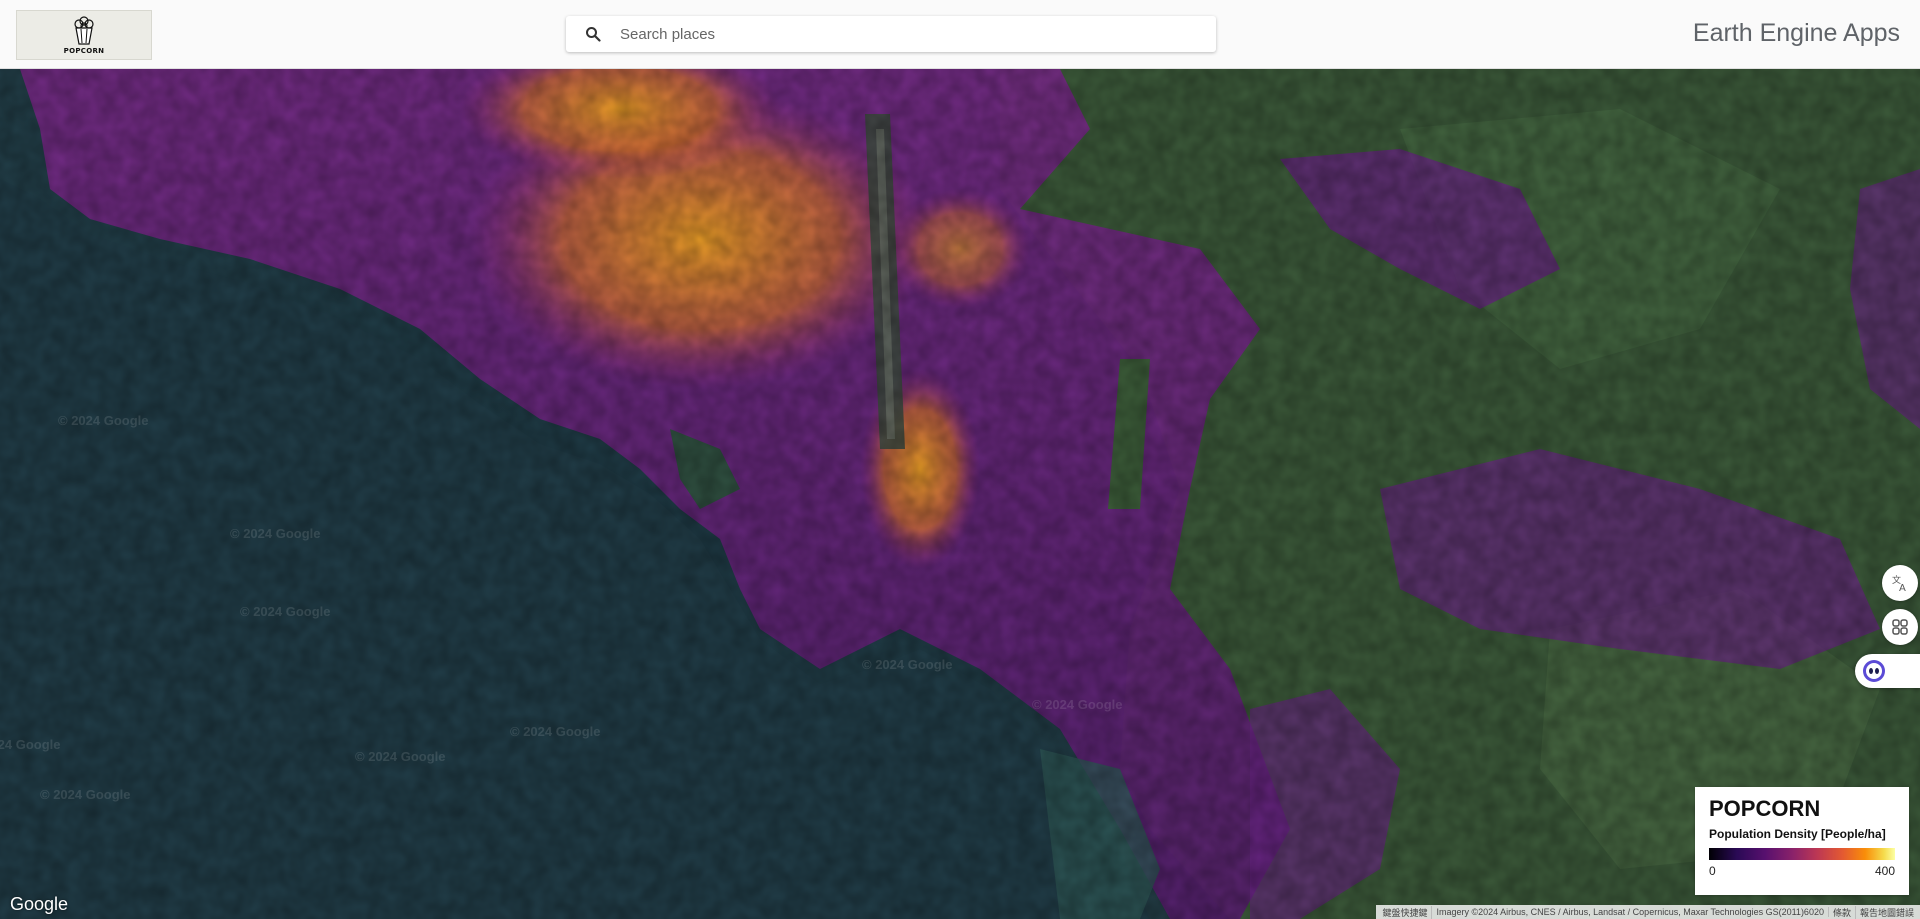 The width and height of the screenshot is (1920, 919). Describe the element at coordinates (1887, 912) in the screenshot. I see `report-map-error-link: 報告地圖錯誤` at that location.